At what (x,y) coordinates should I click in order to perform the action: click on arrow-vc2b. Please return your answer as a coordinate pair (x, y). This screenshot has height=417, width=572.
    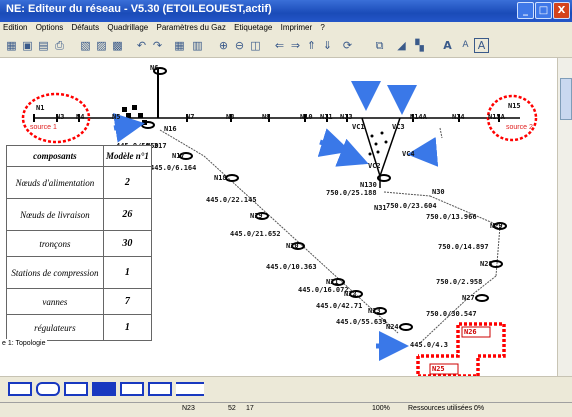
    Looking at the image, I should click on (352, 152).